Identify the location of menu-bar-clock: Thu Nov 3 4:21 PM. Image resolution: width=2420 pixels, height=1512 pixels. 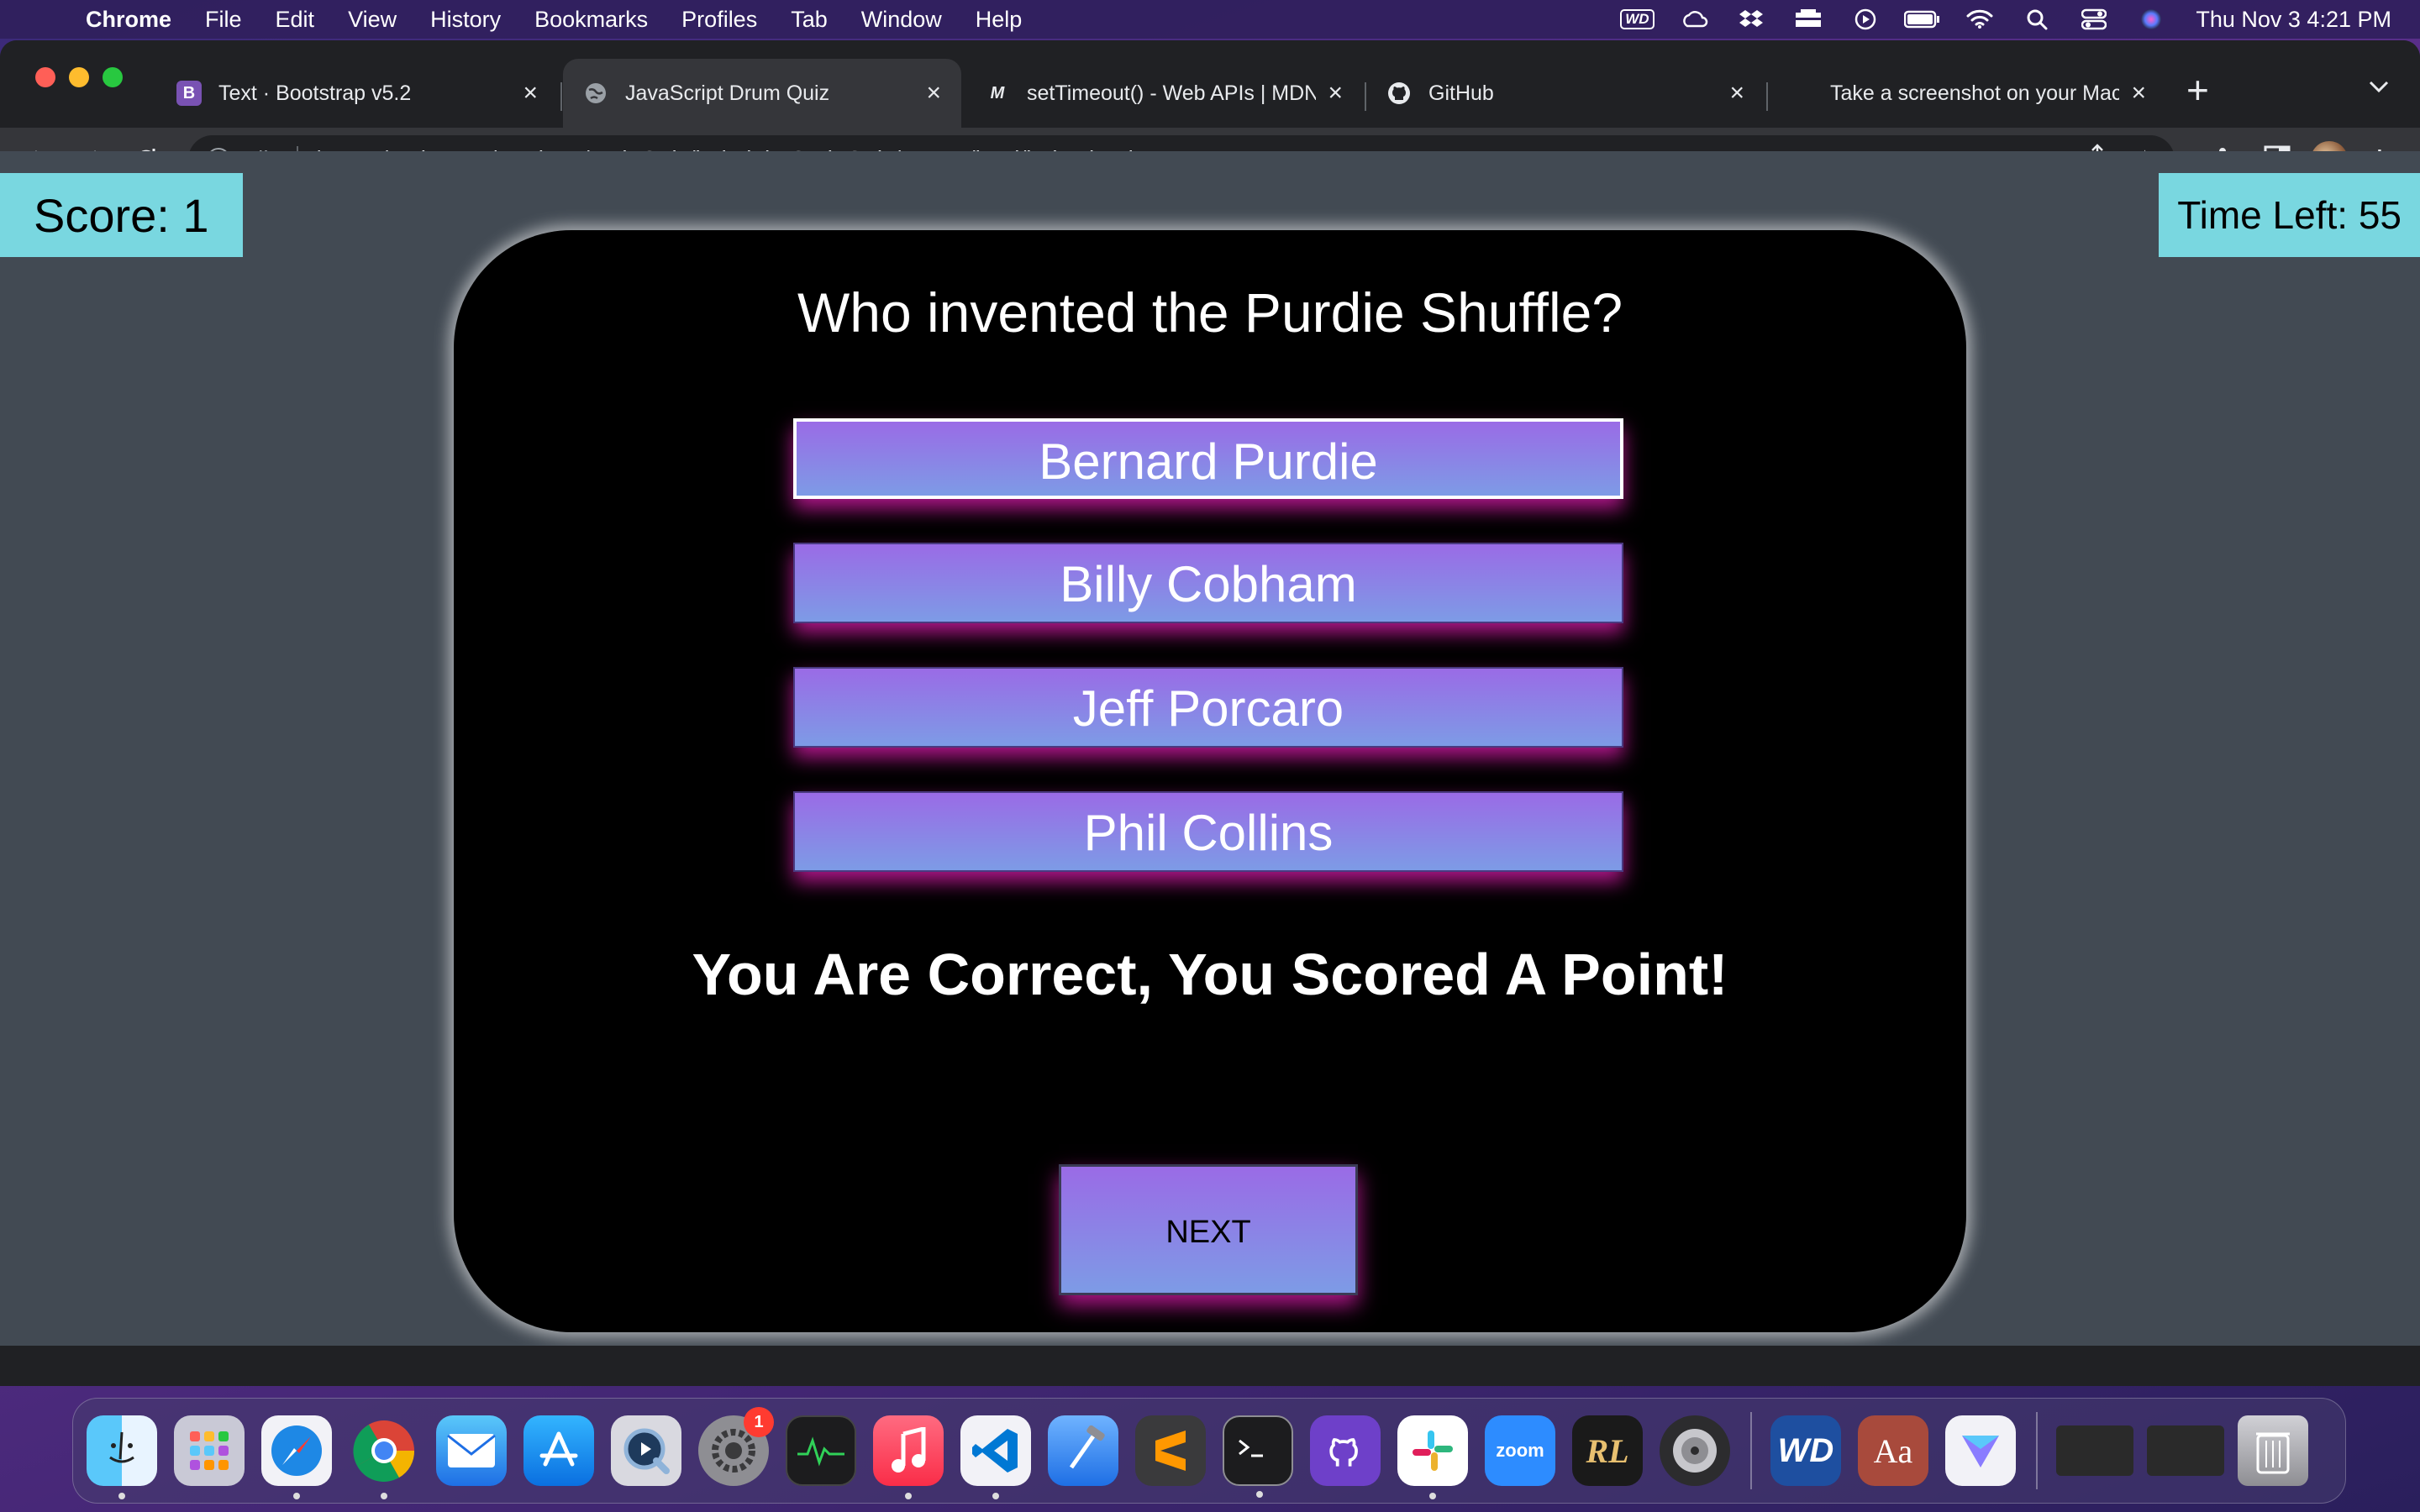
(2293, 20).